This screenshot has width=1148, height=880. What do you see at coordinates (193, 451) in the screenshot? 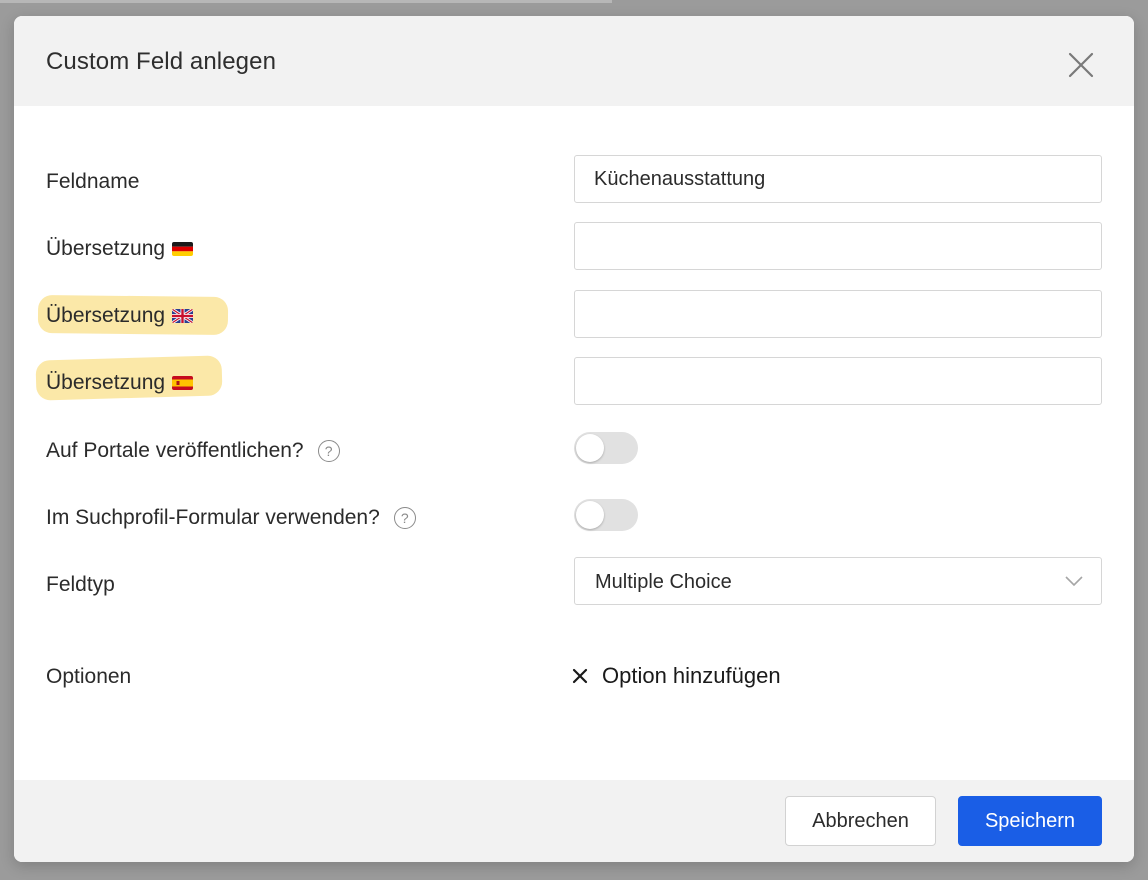
I see `publish-portals-label: Auf Portale veröffentlichen? ?` at bounding box center [193, 451].